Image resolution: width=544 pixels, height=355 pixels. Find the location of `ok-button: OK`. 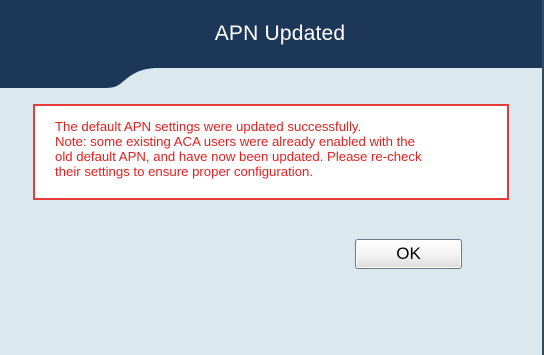

ok-button: OK is located at coordinates (408, 254).